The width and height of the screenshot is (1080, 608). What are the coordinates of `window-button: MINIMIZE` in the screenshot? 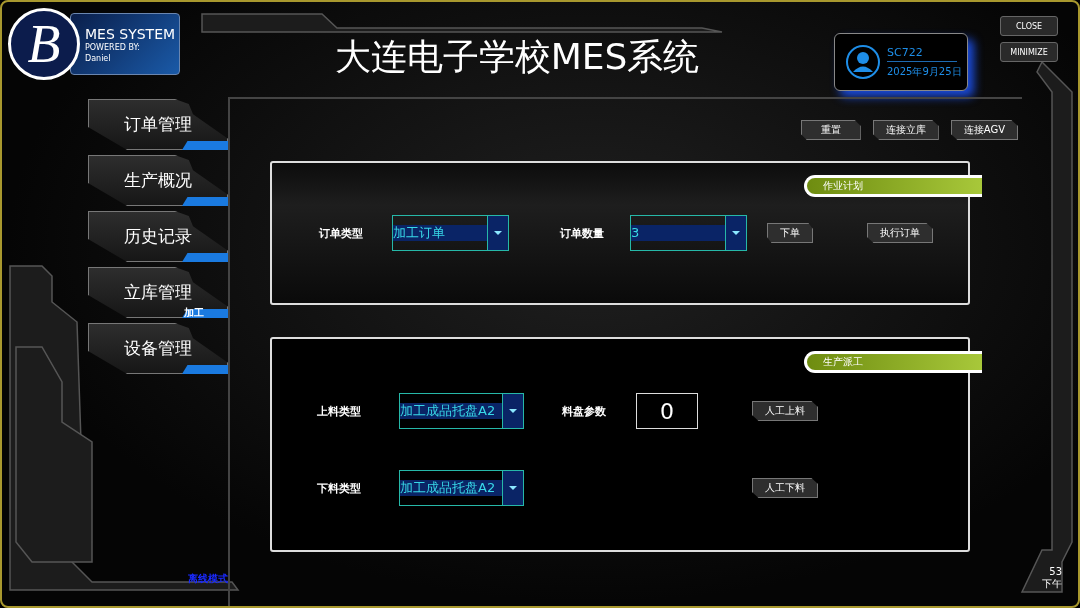 It's located at (1029, 52).